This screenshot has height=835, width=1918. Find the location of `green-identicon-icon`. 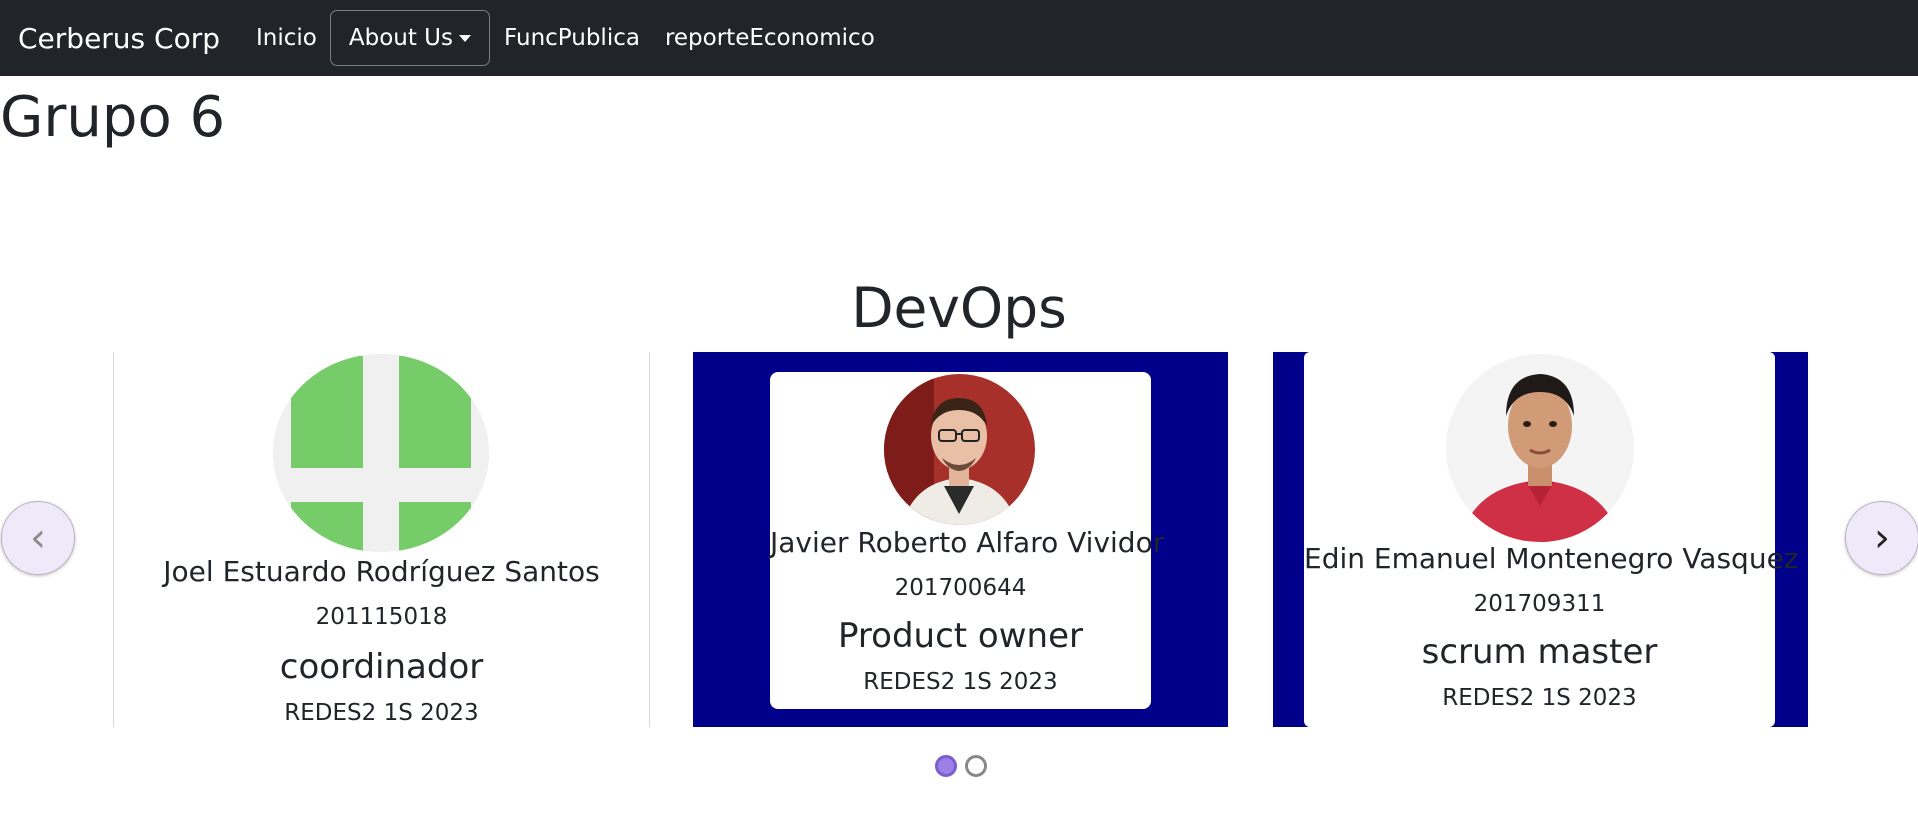

green-identicon-icon is located at coordinates (381, 453).